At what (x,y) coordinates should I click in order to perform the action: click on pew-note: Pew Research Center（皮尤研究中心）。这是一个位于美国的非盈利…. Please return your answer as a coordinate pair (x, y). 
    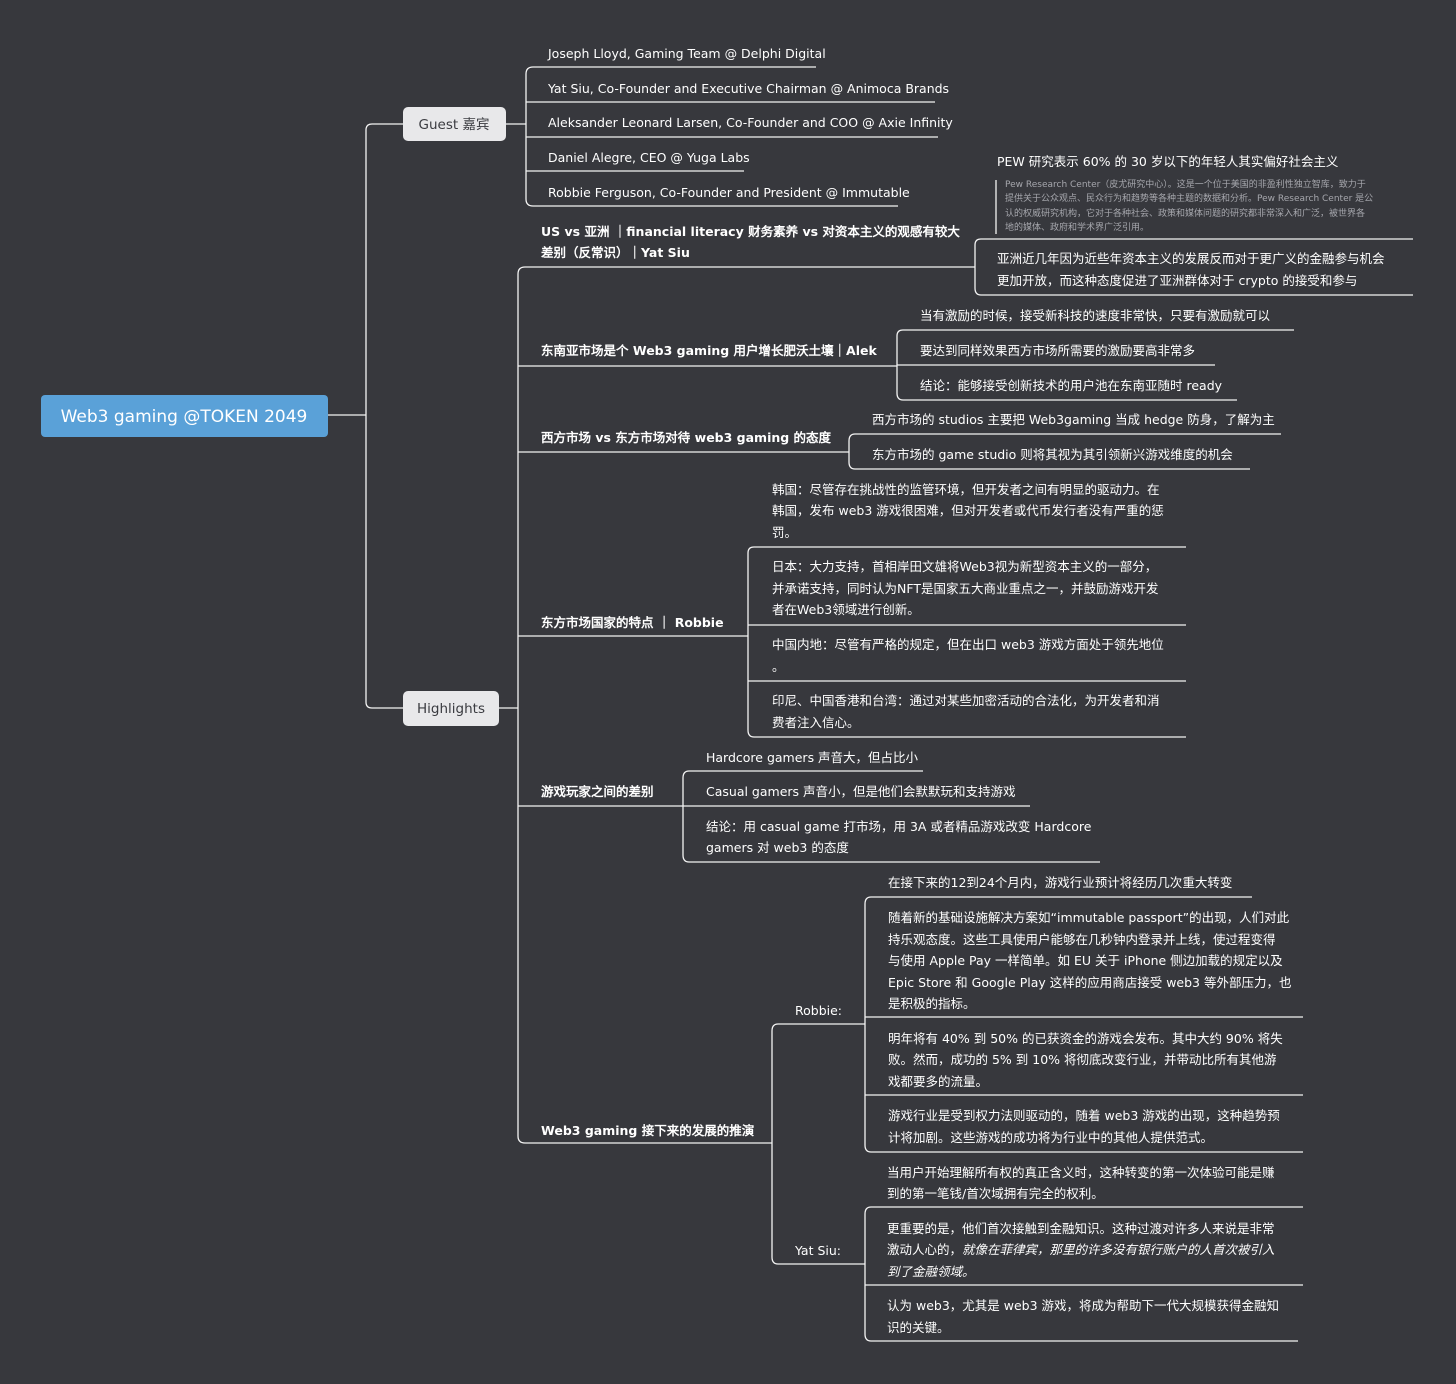
    Looking at the image, I should click on (1185, 184).